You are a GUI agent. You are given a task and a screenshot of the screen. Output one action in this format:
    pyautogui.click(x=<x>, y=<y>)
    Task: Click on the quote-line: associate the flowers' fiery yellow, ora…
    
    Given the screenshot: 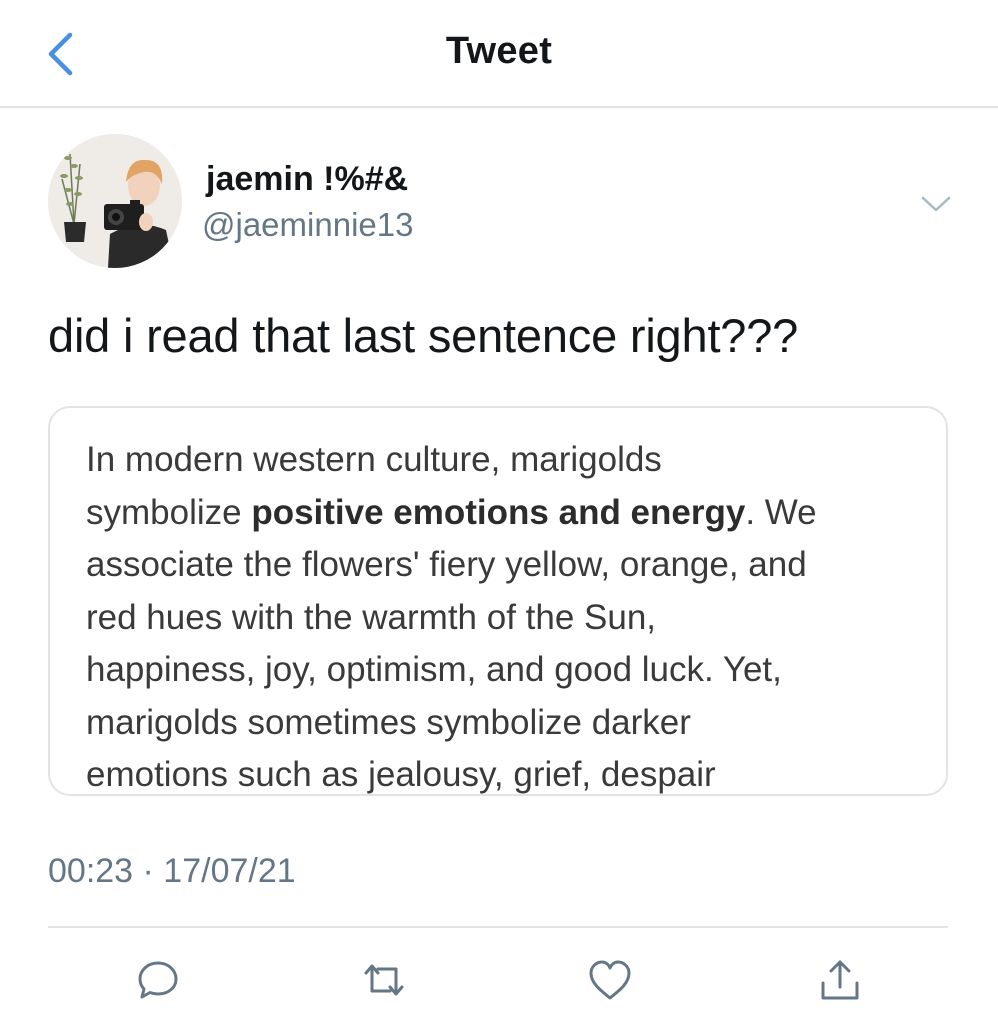 What is the action you would take?
    pyautogui.click(x=446, y=564)
    